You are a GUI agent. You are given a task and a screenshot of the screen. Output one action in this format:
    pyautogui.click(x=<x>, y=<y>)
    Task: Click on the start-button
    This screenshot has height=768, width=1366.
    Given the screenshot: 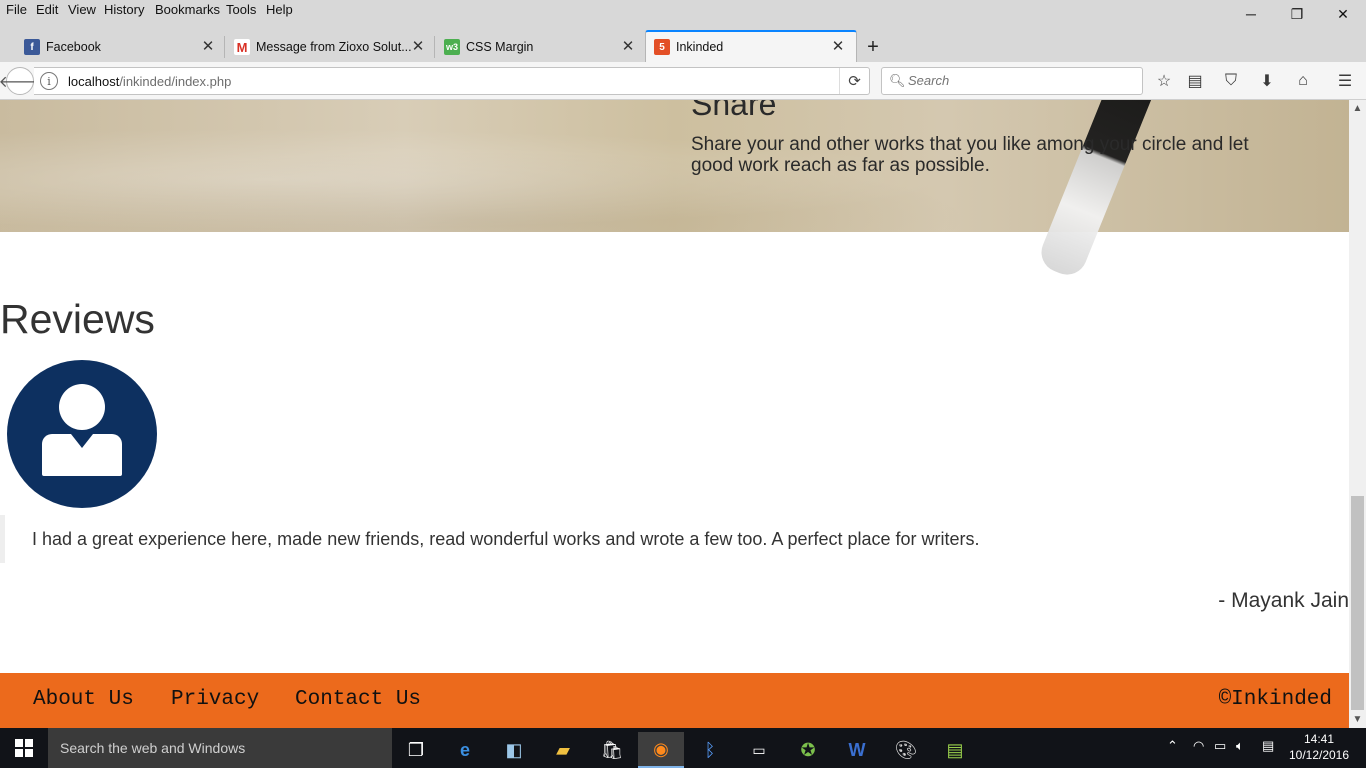 What is the action you would take?
    pyautogui.click(x=24, y=748)
    